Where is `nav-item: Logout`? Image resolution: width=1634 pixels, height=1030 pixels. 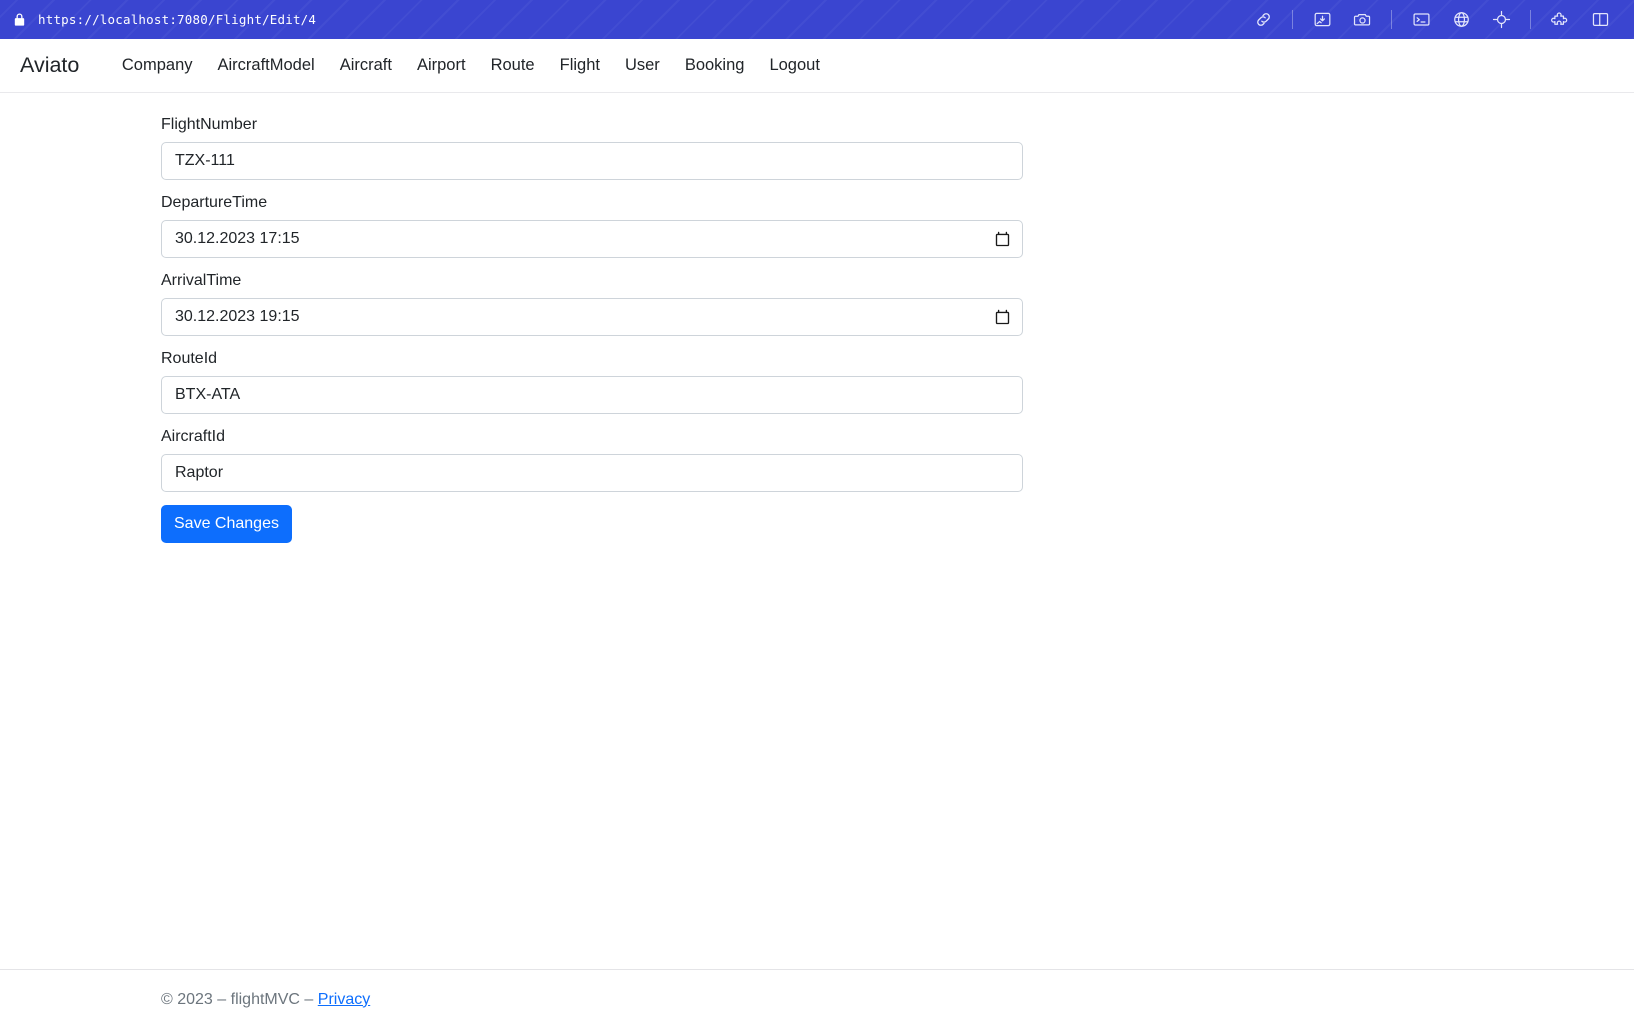 nav-item: Logout is located at coordinates (794, 65).